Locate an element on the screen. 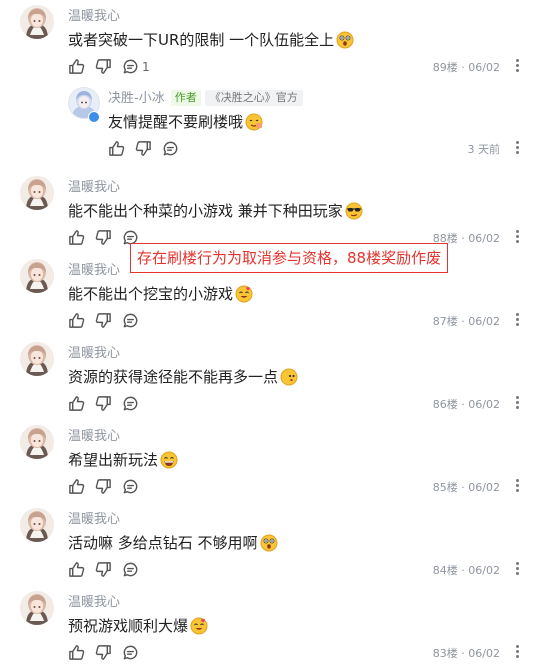  comment-meta: 89楼 · 06/02 is located at coordinates (466, 67).